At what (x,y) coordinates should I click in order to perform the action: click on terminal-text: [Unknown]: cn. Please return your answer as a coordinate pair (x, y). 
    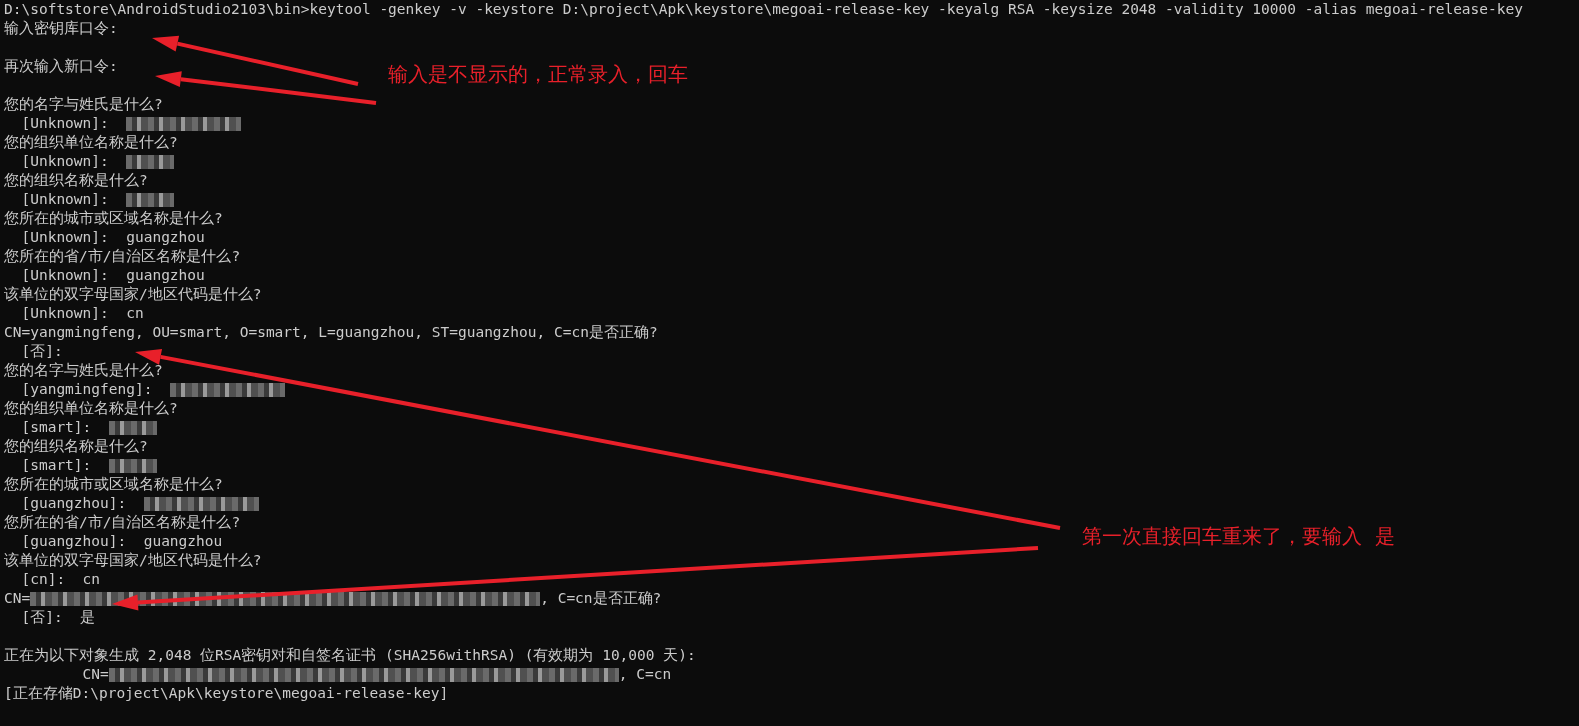
    Looking at the image, I should click on (82, 313).